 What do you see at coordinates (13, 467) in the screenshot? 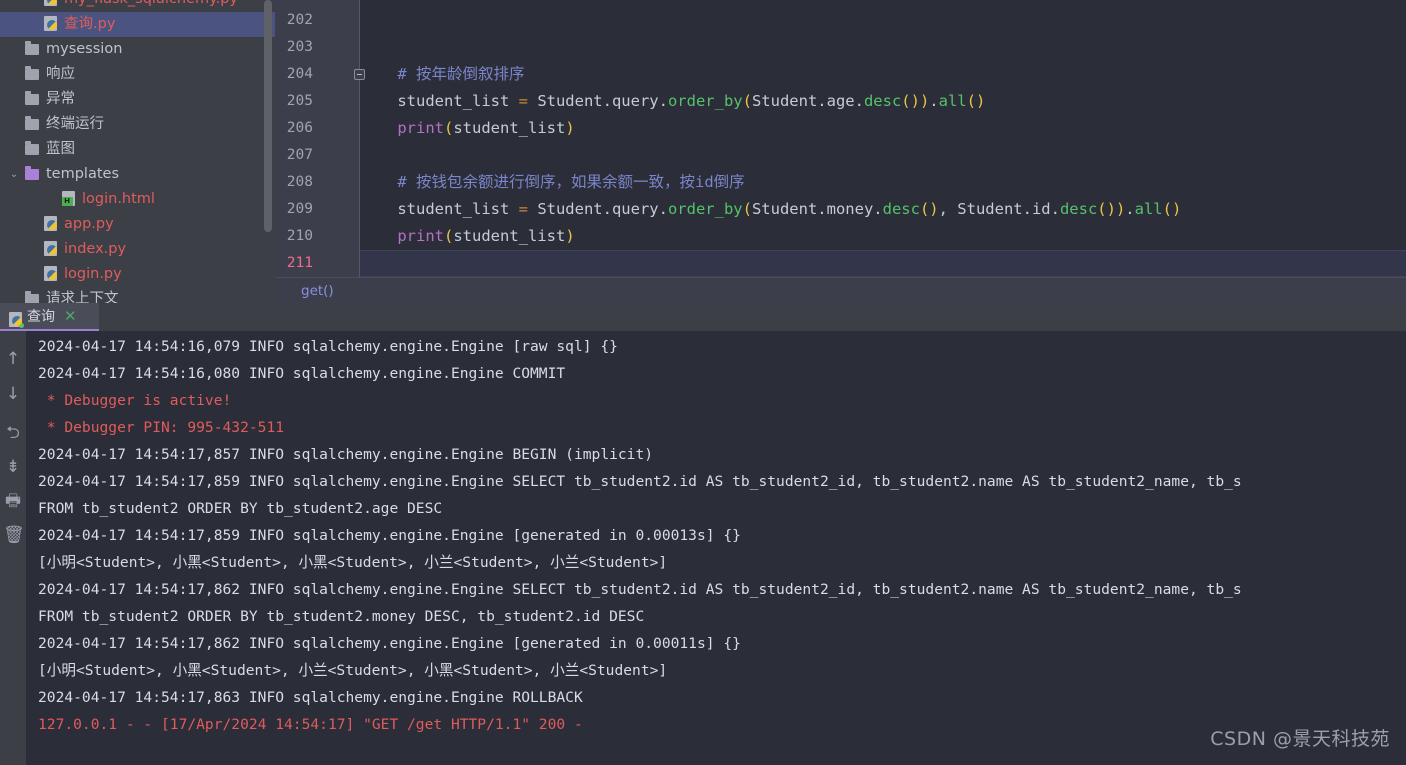
I see `scroll-to-end-icon: ⇟` at bounding box center [13, 467].